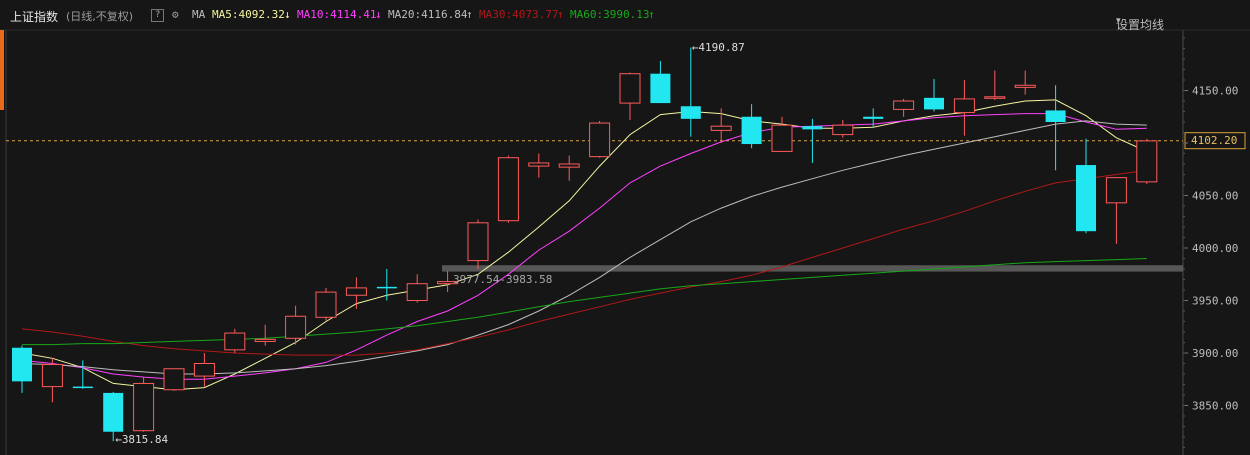  Describe the element at coordinates (519, 14) in the screenshot. I see `ma30-value: MA30:4073.77` at that location.